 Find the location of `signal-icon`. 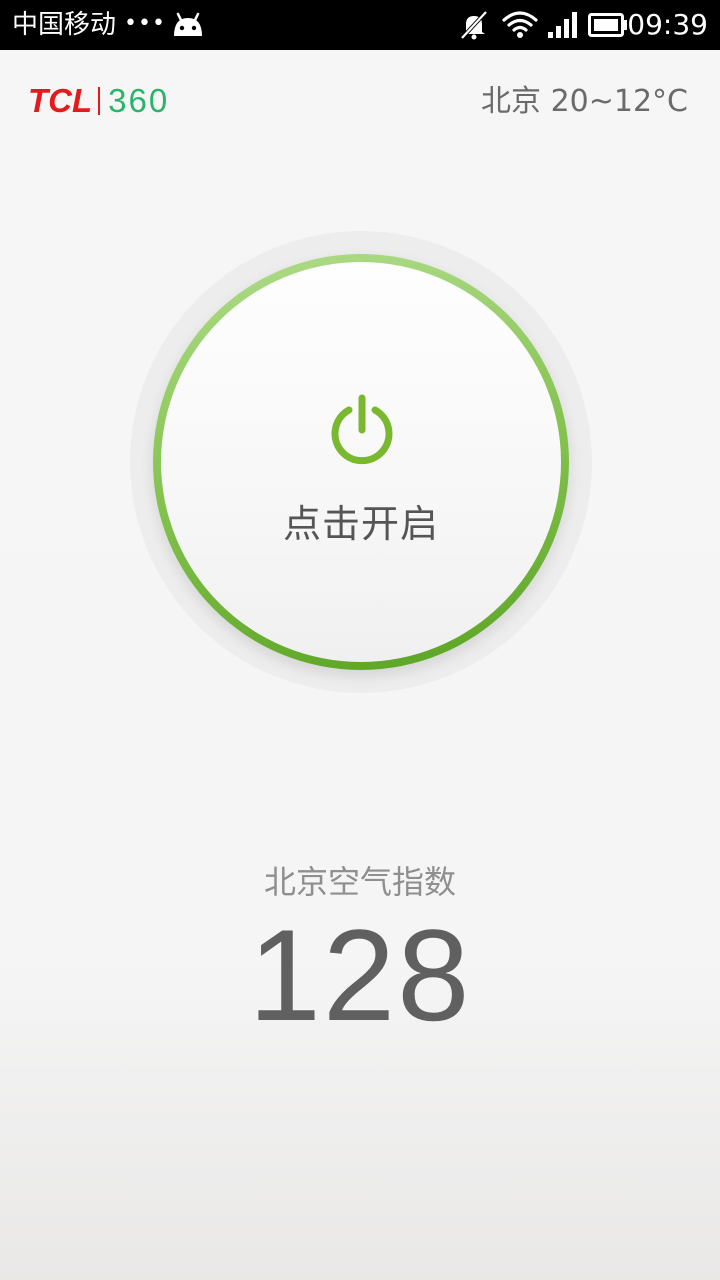

signal-icon is located at coordinates (562, 25).